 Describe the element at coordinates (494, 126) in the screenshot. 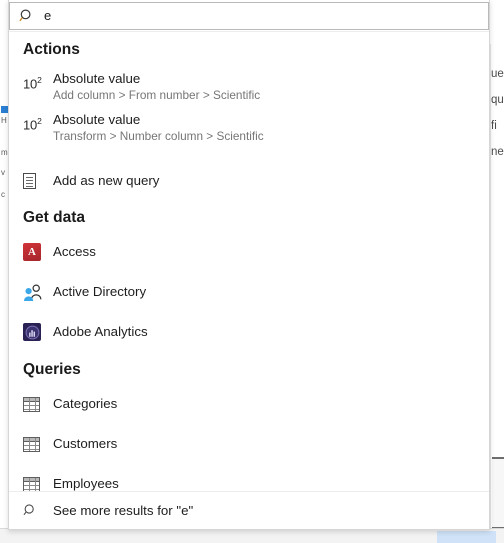

I see `background-right-fragment: fi` at that location.